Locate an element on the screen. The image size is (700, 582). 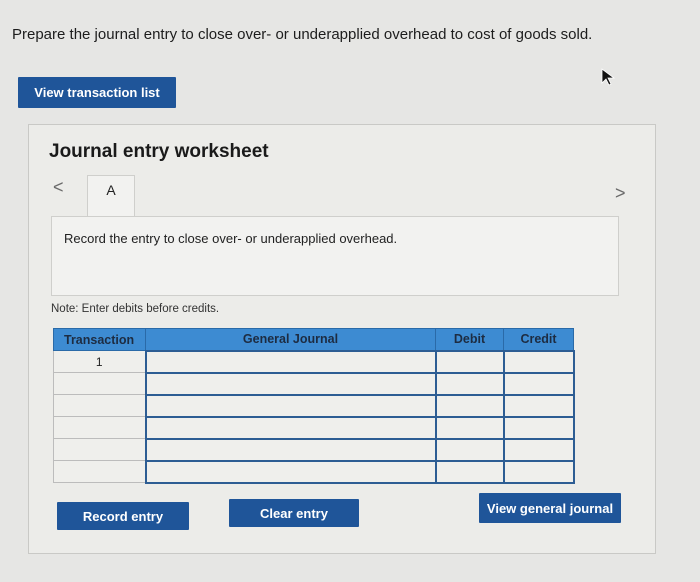
worksheet-title: Journal entry worksheet is located at coordinates (159, 151).